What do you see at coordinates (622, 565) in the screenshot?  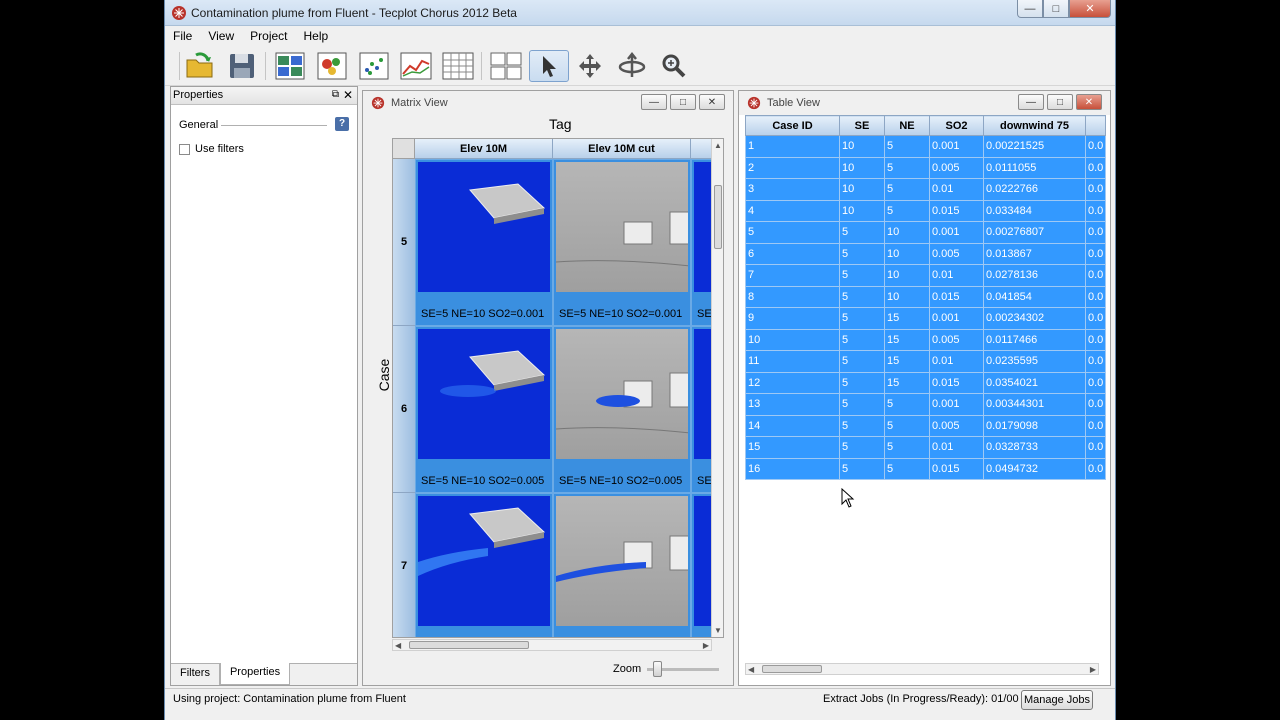 I see `matrix-cell` at bounding box center [622, 565].